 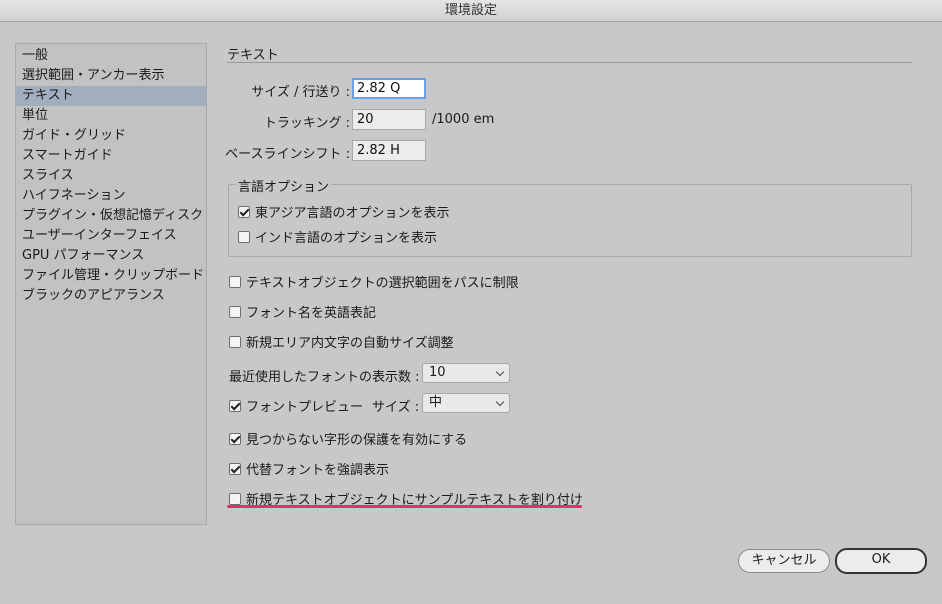 What do you see at coordinates (111, 176) in the screenshot?
I see `sidebar-item-slices: スライス` at bounding box center [111, 176].